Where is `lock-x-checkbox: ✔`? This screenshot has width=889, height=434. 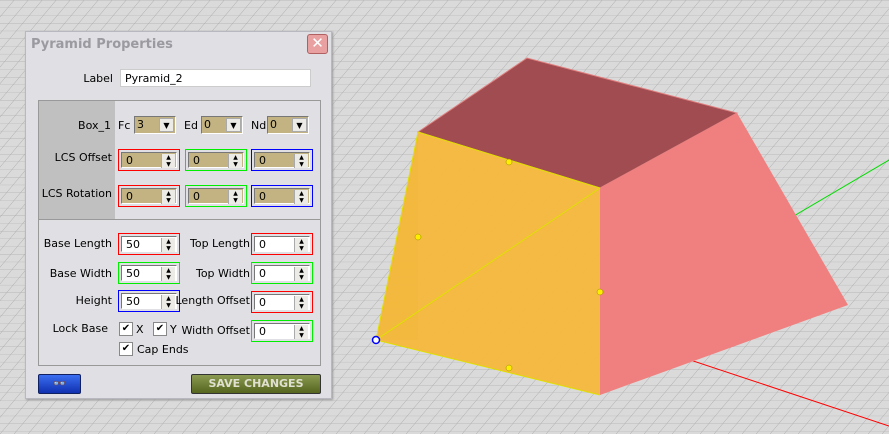 lock-x-checkbox: ✔ is located at coordinates (126, 329).